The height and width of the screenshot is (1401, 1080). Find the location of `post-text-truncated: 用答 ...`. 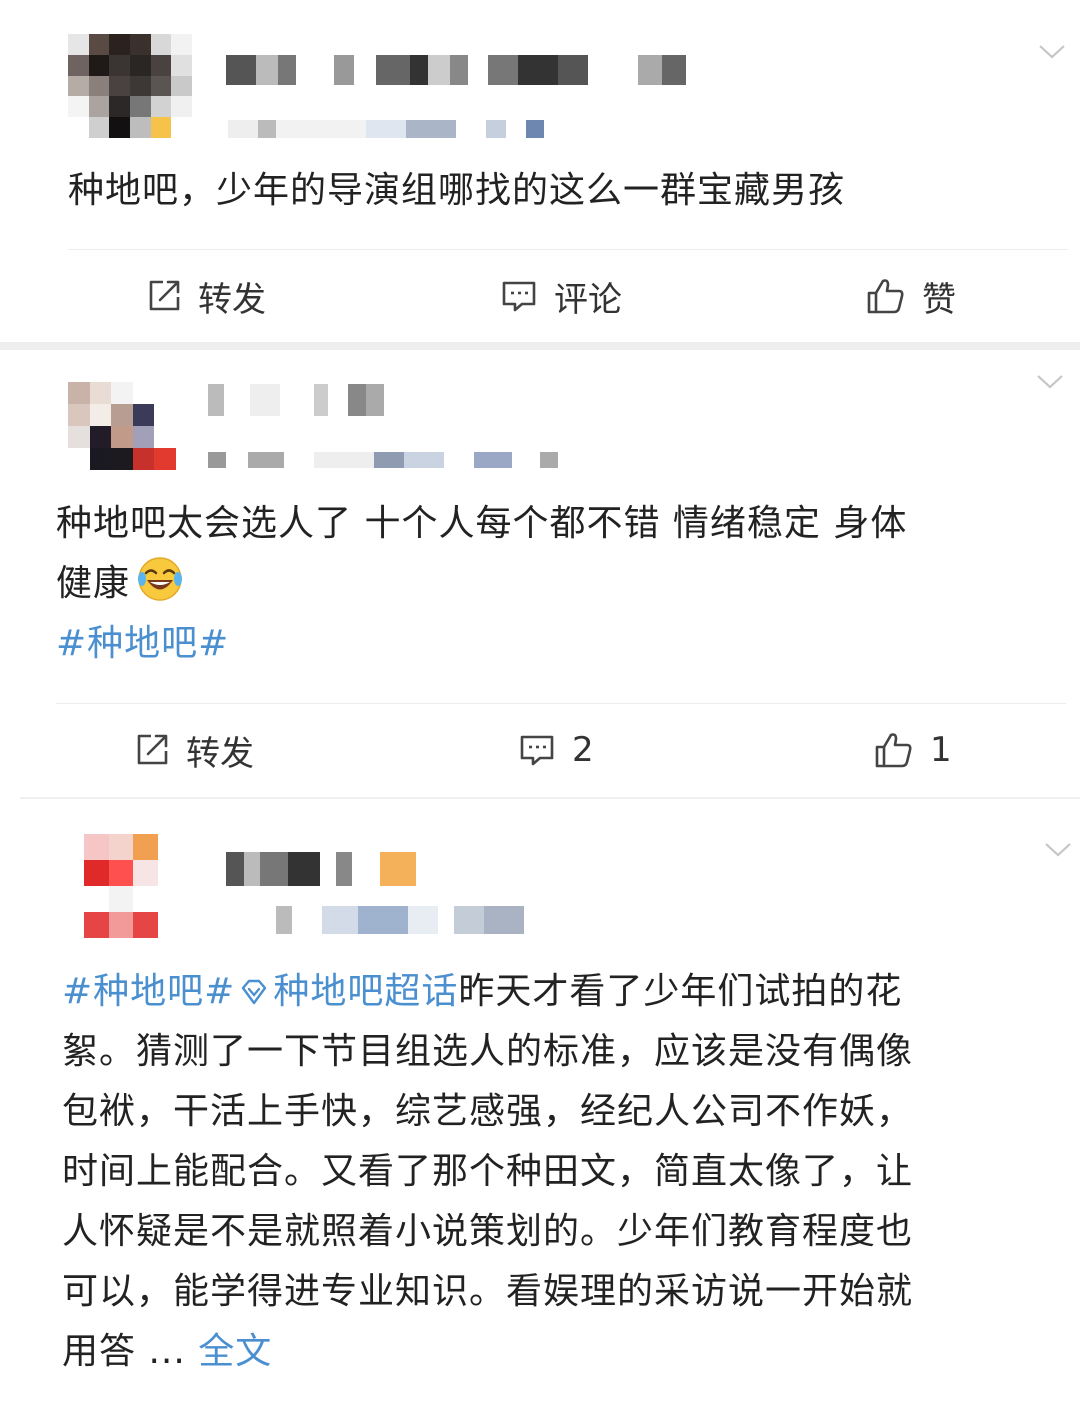

post-text-truncated: 用答 ... is located at coordinates (124, 1351).